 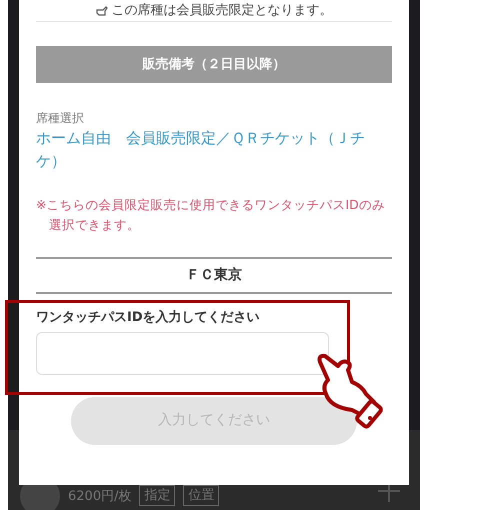 What do you see at coordinates (60, 118) in the screenshot?
I see `seat-label: 席種選択` at bounding box center [60, 118].